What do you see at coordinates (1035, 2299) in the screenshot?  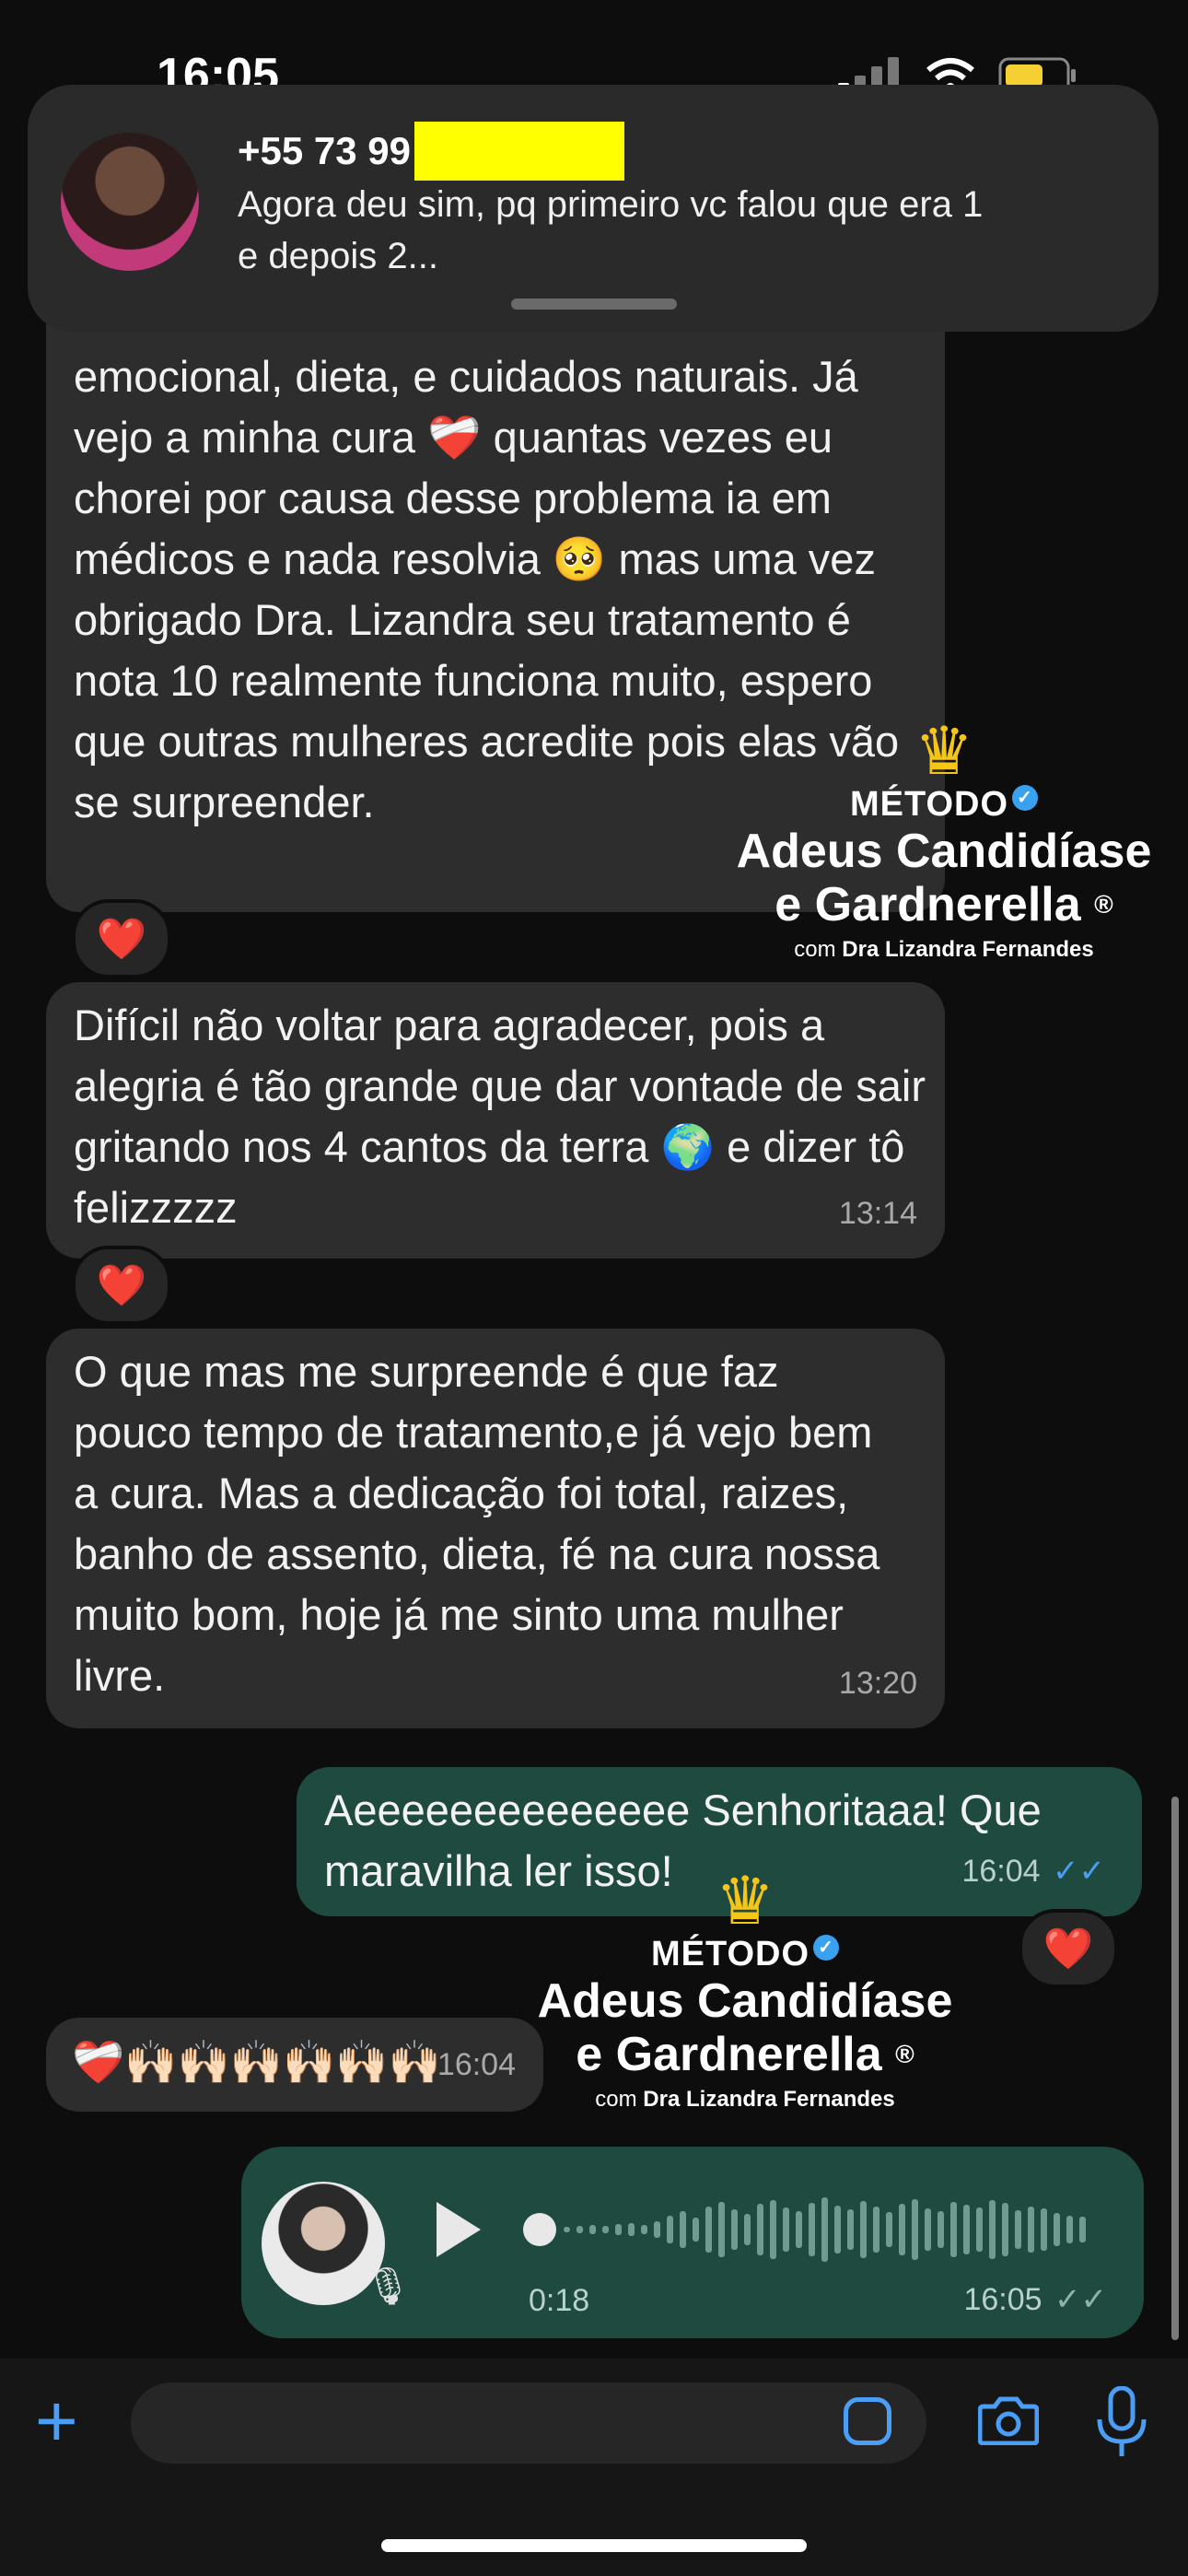 I see `message-time: 16:05 ✓✓` at bounding box center [1035, 2299].